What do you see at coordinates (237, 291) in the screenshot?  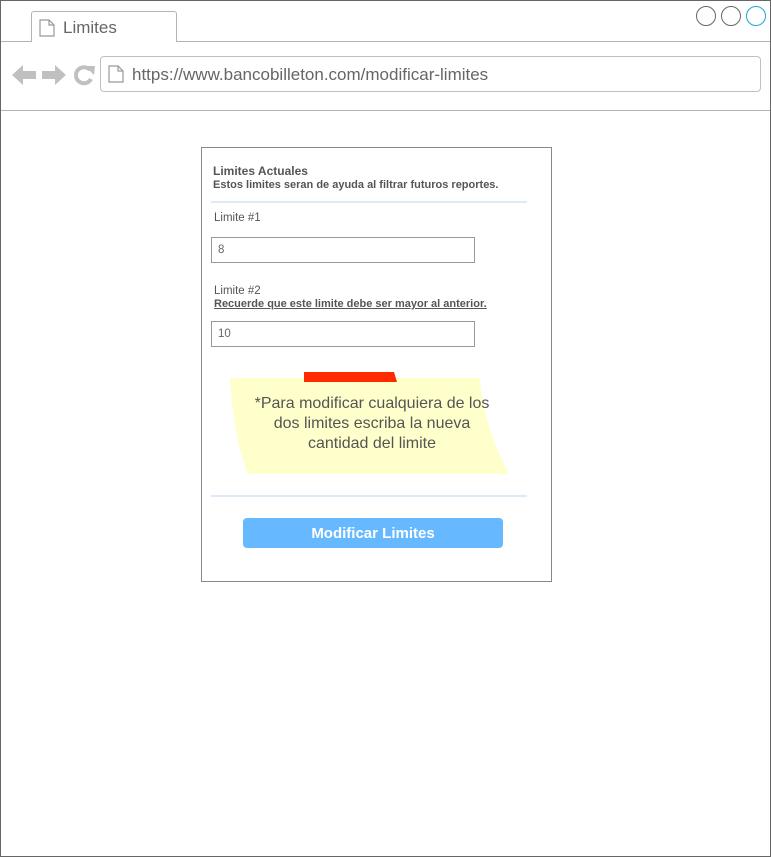 I see `limit2-label: Limite #2` at bounding box center [237, 291].